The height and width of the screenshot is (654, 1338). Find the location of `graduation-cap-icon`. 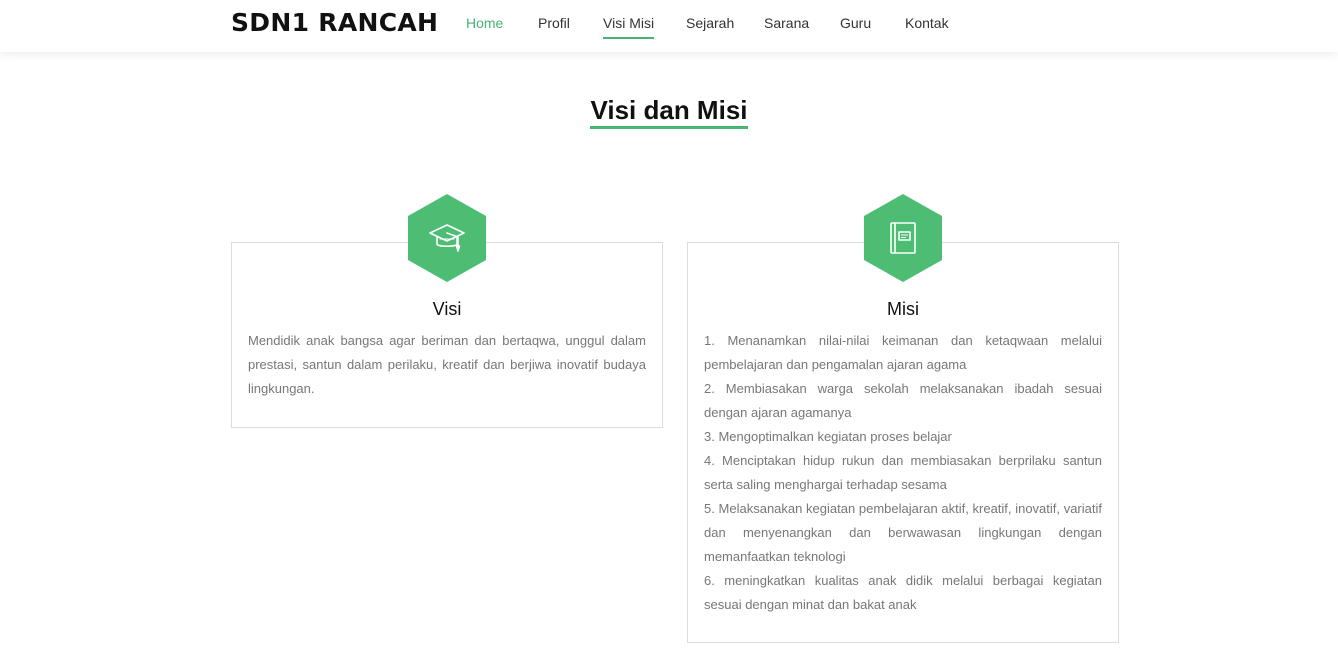

graduation-cap-icon is located at coordinates (447, 238).